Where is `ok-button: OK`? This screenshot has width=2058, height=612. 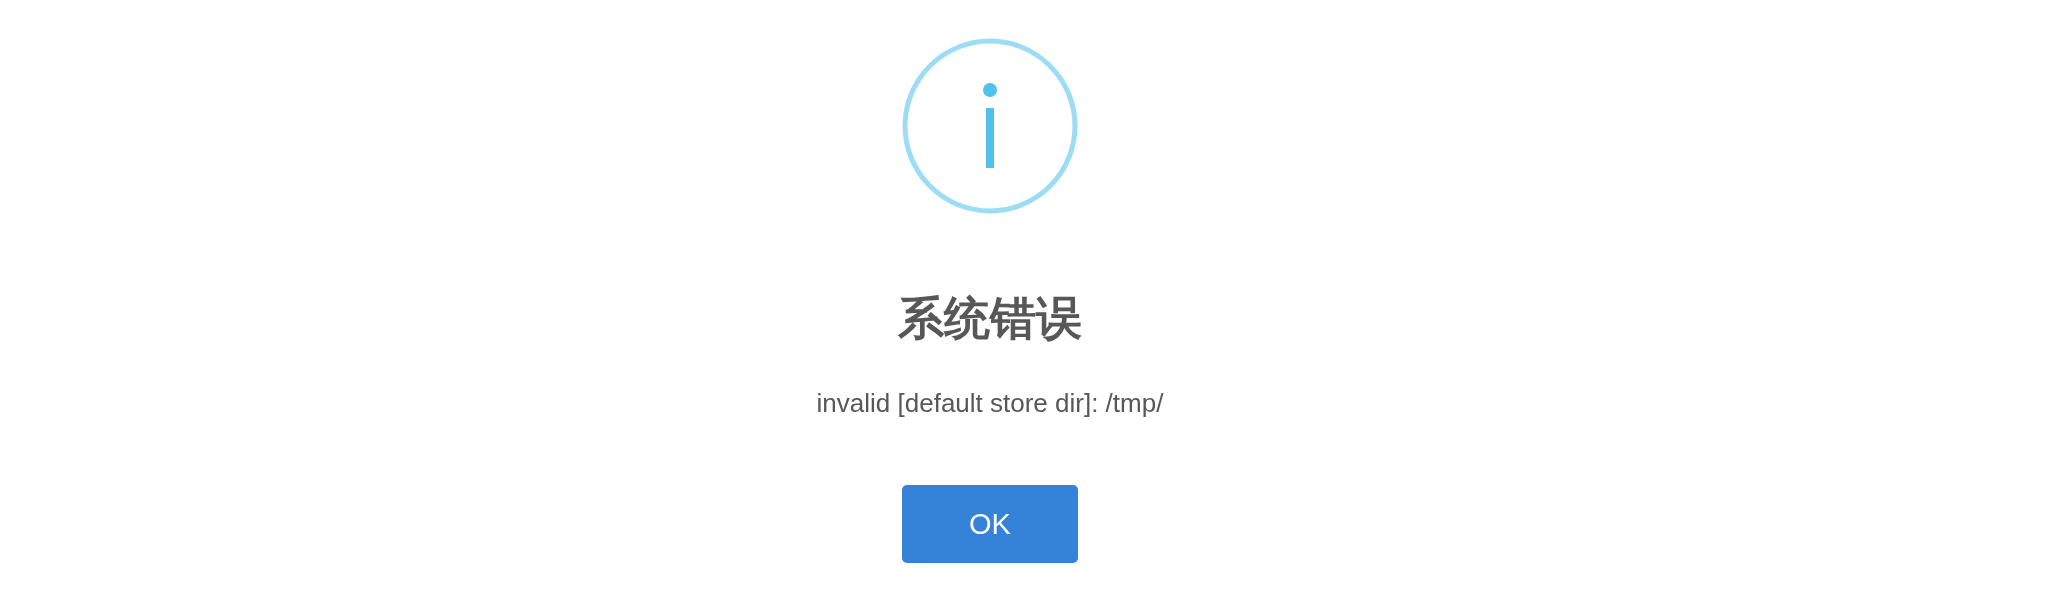
ok-button: OK is located at coordinates (990, 524).